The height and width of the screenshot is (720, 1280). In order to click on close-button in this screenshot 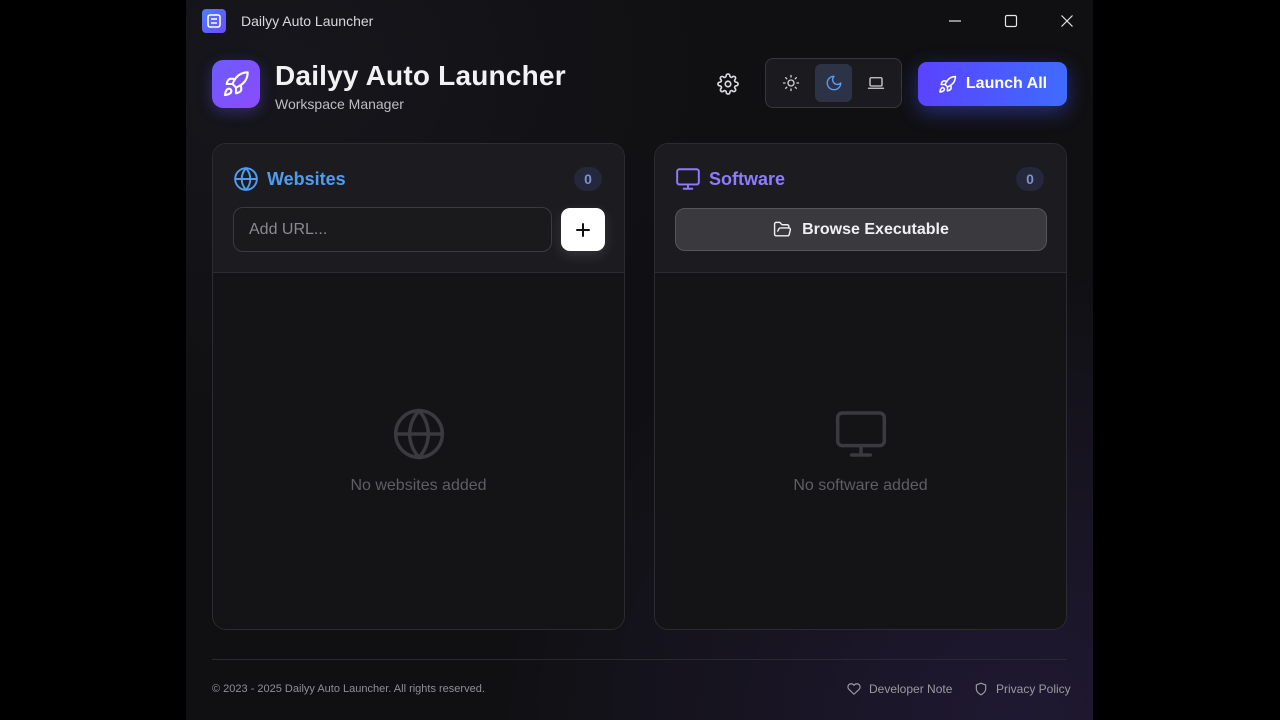, I will do `click(1067, 21)`.